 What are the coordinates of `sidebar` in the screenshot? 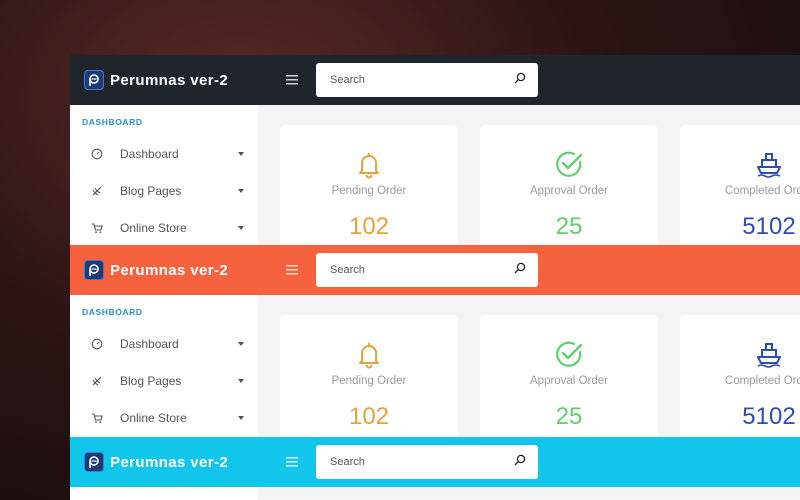 It's located at (164, 493).